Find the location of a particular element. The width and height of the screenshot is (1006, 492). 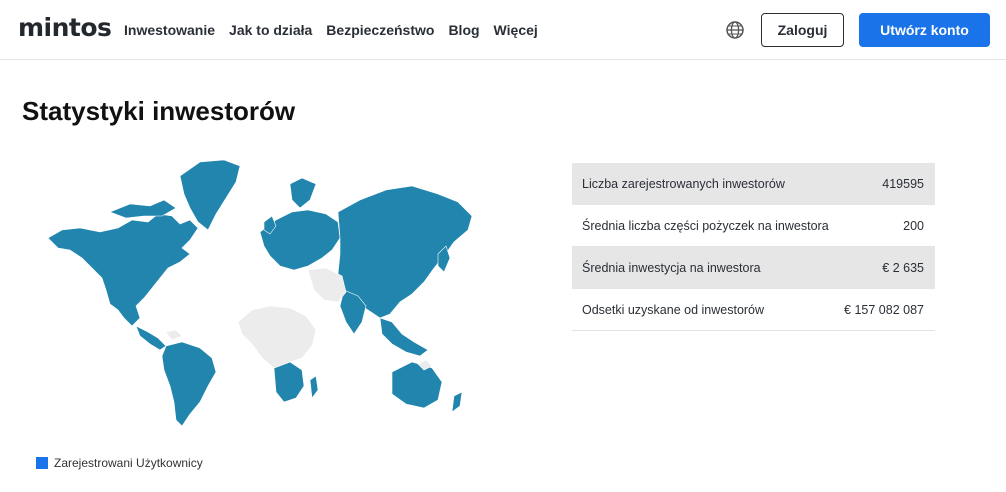

stat-value: 200 is located at coordinates (913, 225).